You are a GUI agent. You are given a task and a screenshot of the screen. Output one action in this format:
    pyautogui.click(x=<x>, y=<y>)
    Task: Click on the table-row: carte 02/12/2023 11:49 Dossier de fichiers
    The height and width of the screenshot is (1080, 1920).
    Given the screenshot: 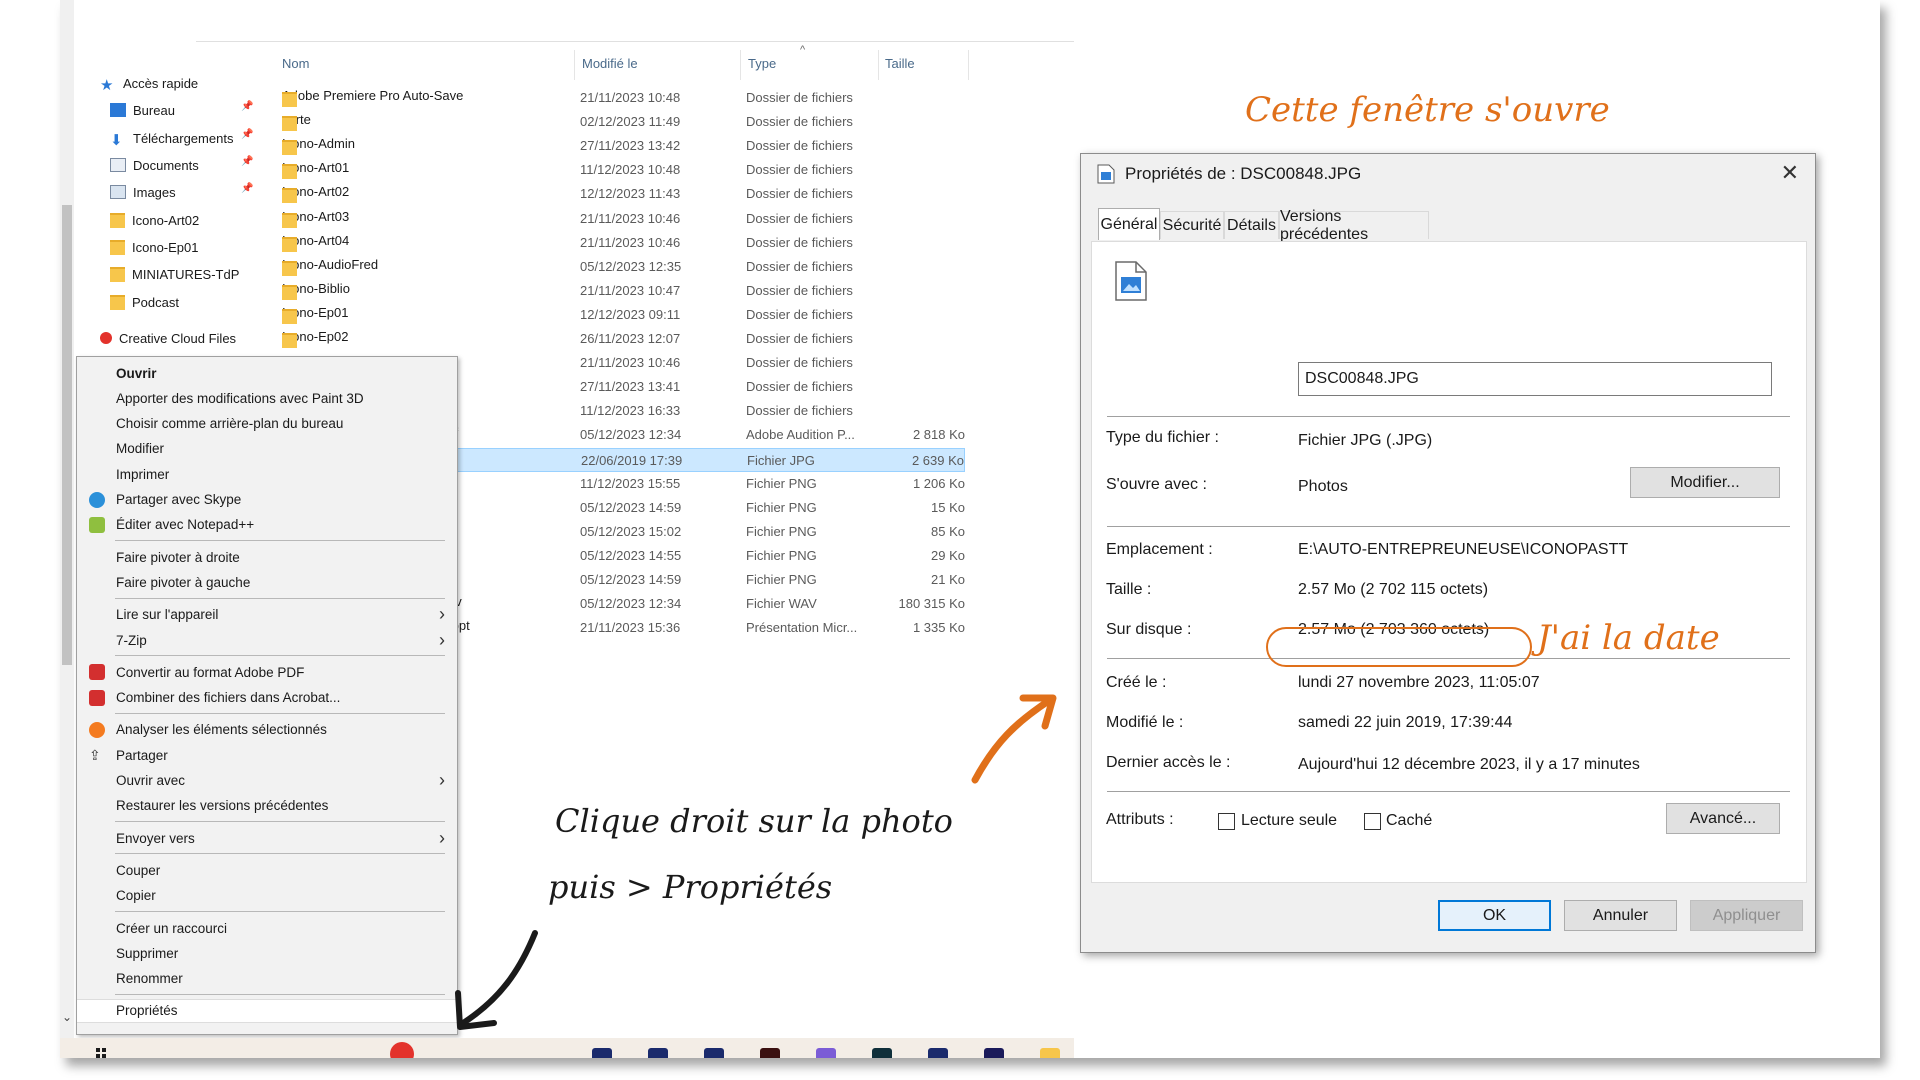 What is the action you would take?
    pyautogui.click(x=622, y=122)
    